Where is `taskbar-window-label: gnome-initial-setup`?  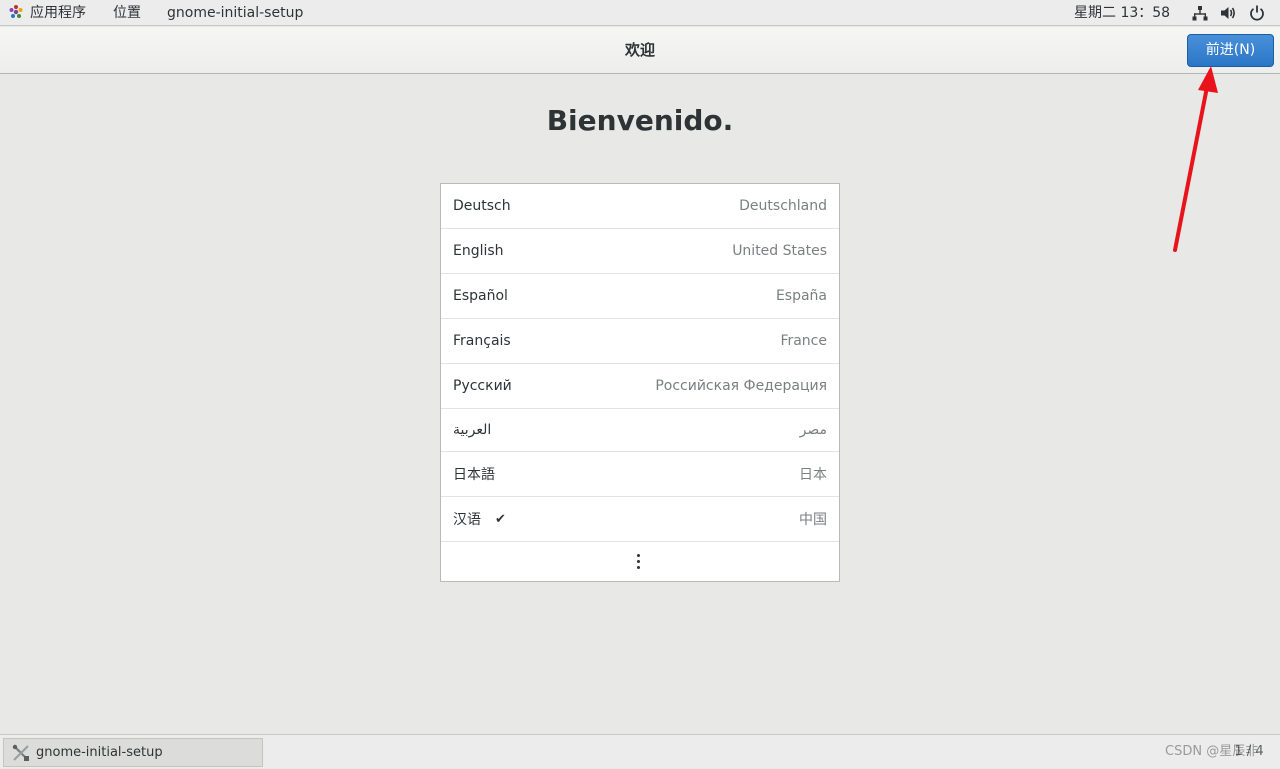 taskbar-window-label: gnome-initial-setup is located at coordinates (99, 752).